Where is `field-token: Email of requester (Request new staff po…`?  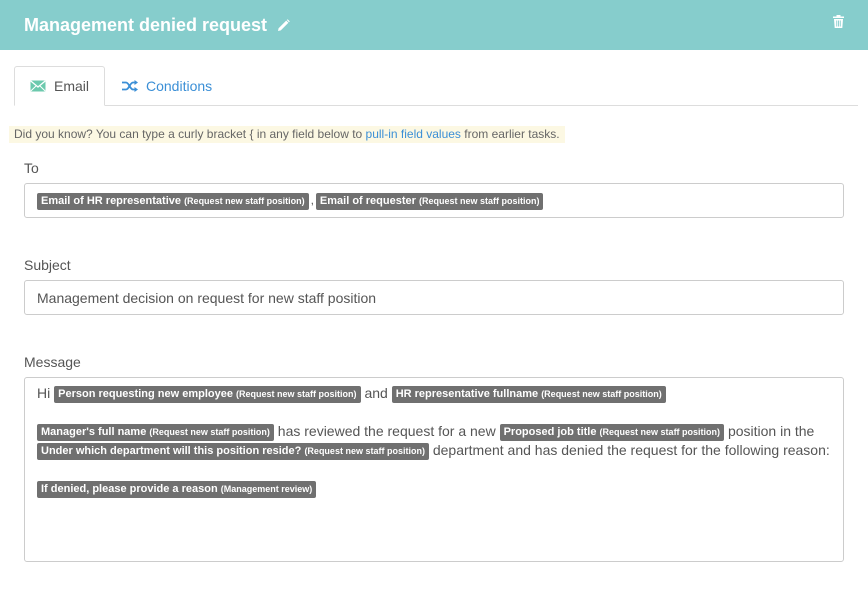 field-token: Email of requester (Request new staff po… is located at coordinates (429, 201).